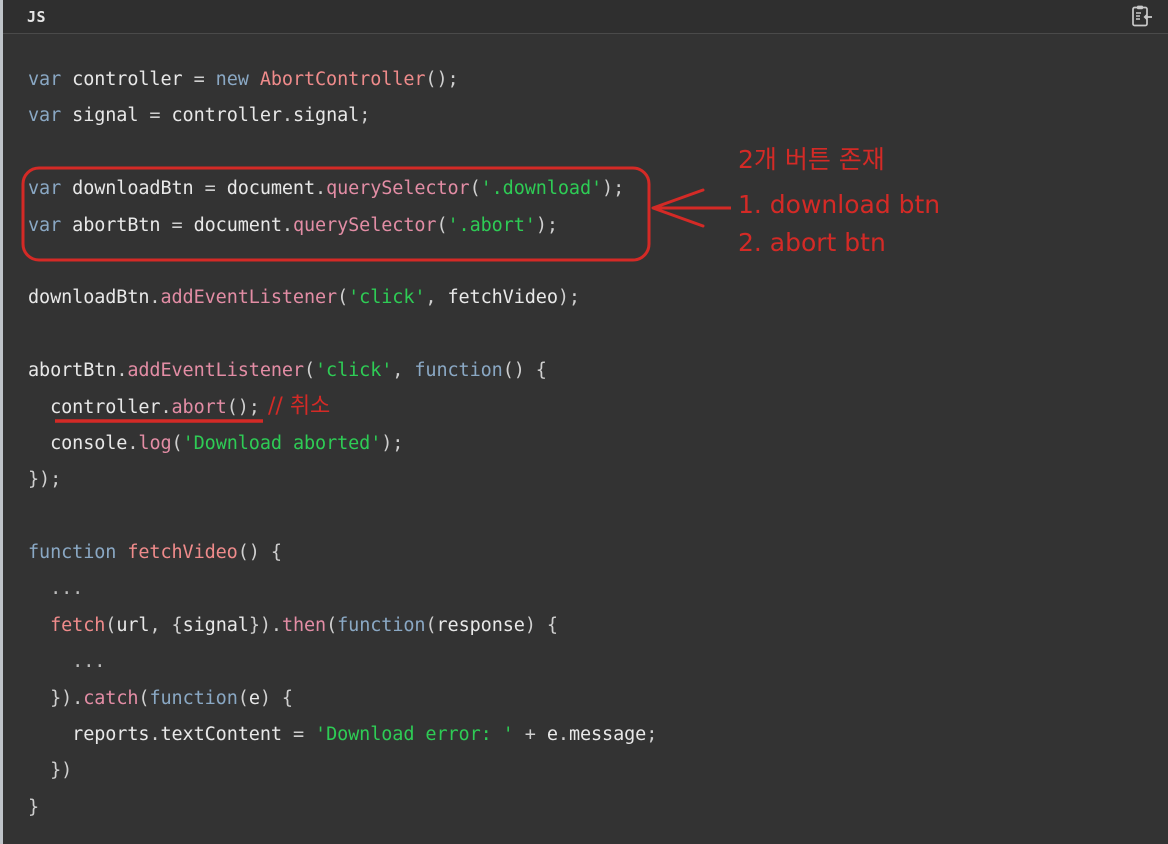 The width and height of the screenshot is (1168, 844). What do you see at coordinates (1141, 17) in the screenshot?
I see `clipboard-paste-icon` at bounding box center [1141, 17].